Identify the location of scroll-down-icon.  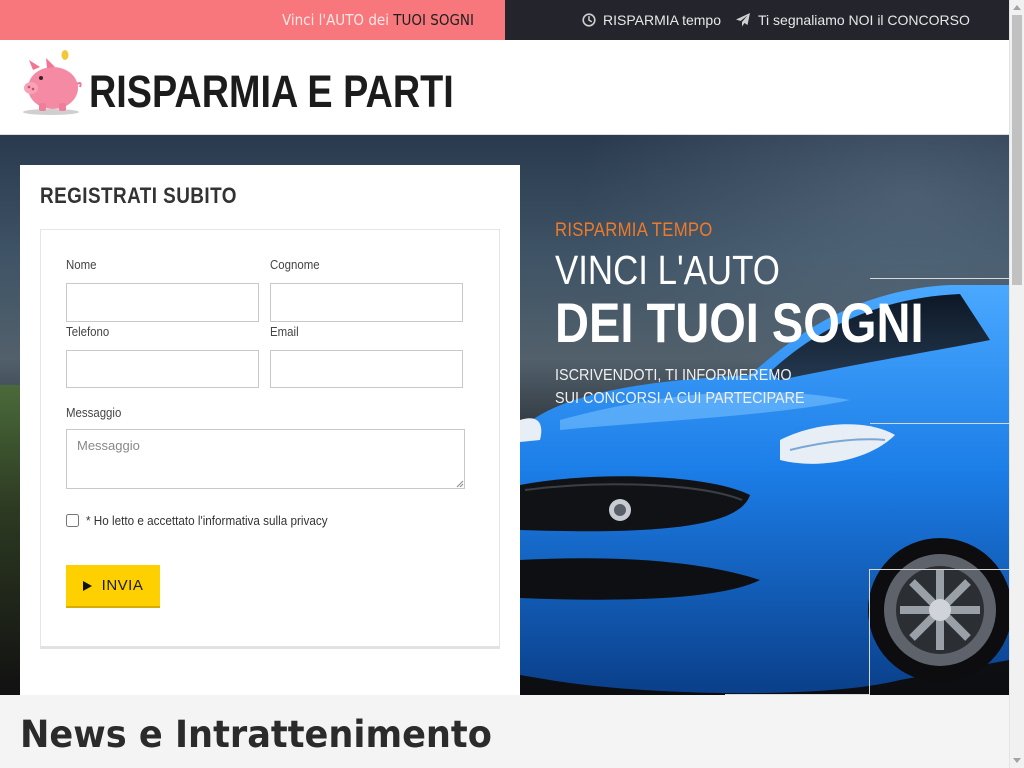
(1017, 760).